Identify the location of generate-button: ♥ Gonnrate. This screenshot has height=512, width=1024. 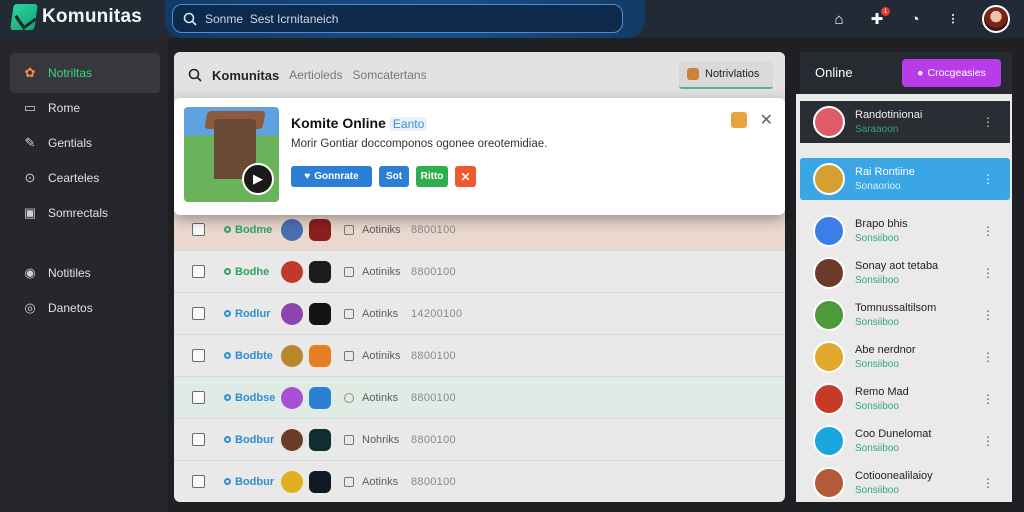
(331, 176).